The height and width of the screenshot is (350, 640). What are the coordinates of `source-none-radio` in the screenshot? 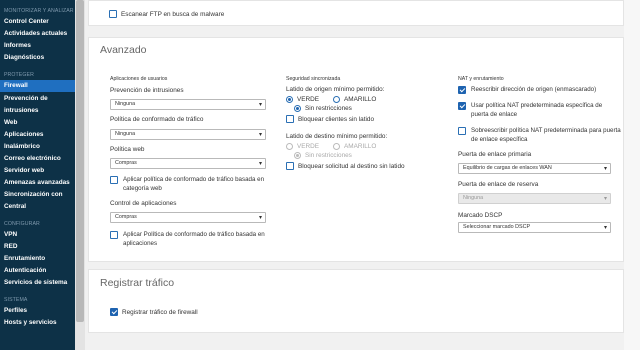 It's located at (297, 108).